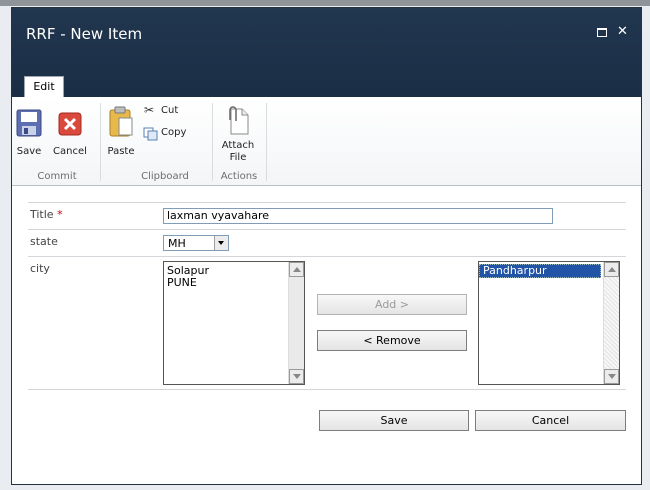 The height and width of the screenshot is (490, 650). Describe the element at coordinates (325, 3) in the screenshot. I see `page-backdrop` at that location.